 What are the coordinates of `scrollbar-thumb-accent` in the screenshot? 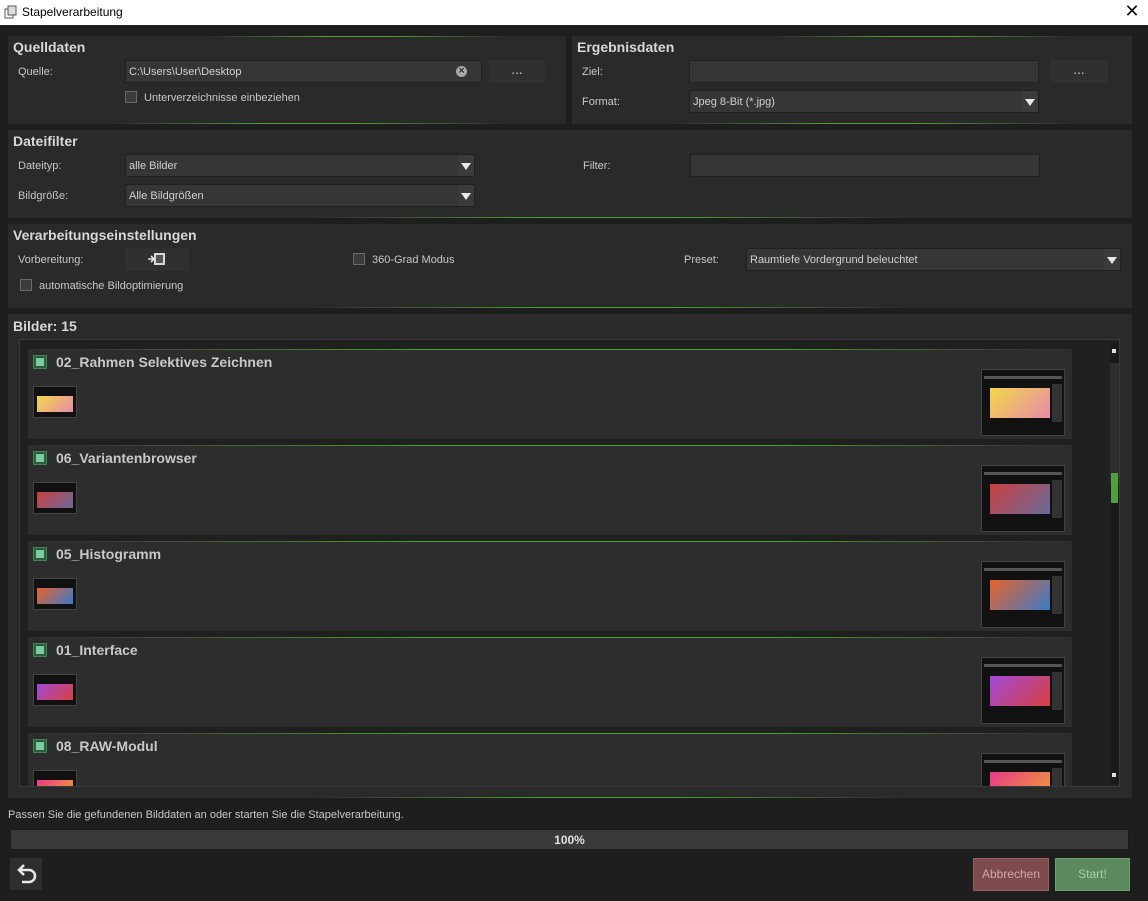 It's located at (1114, 488).